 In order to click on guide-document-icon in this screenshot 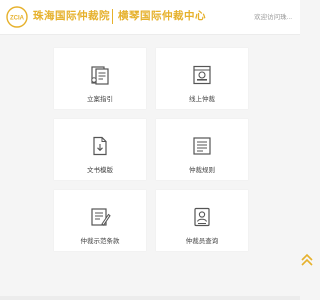, I will do `click(100, 75)`.